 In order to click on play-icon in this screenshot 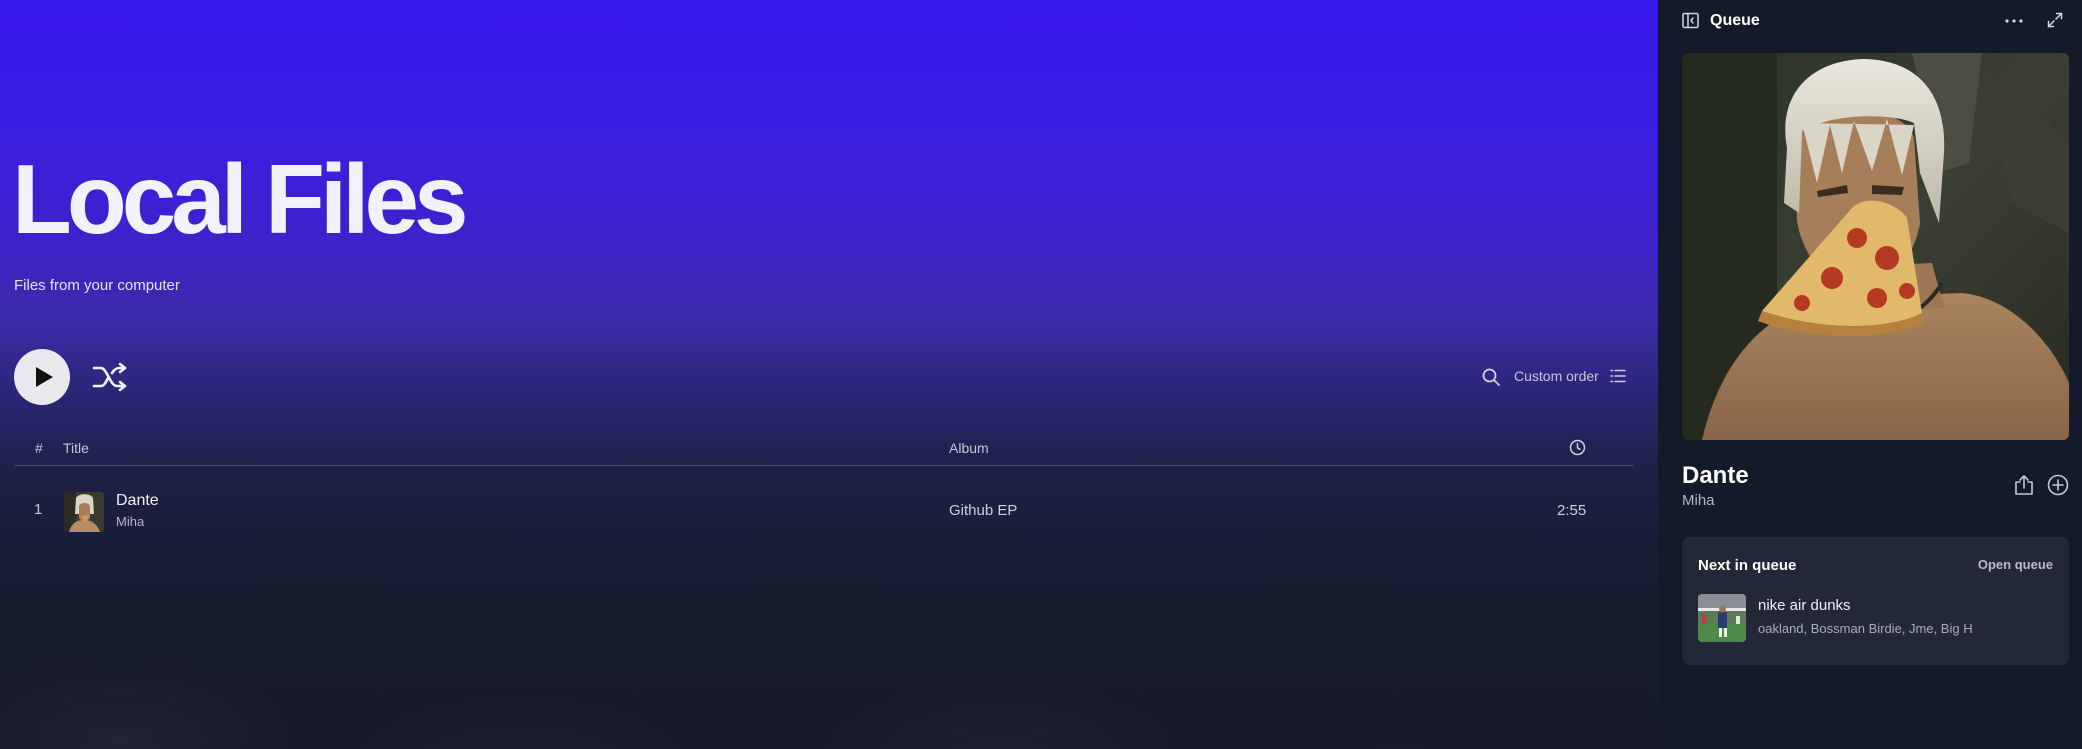, I will do `click(44, 377)`.